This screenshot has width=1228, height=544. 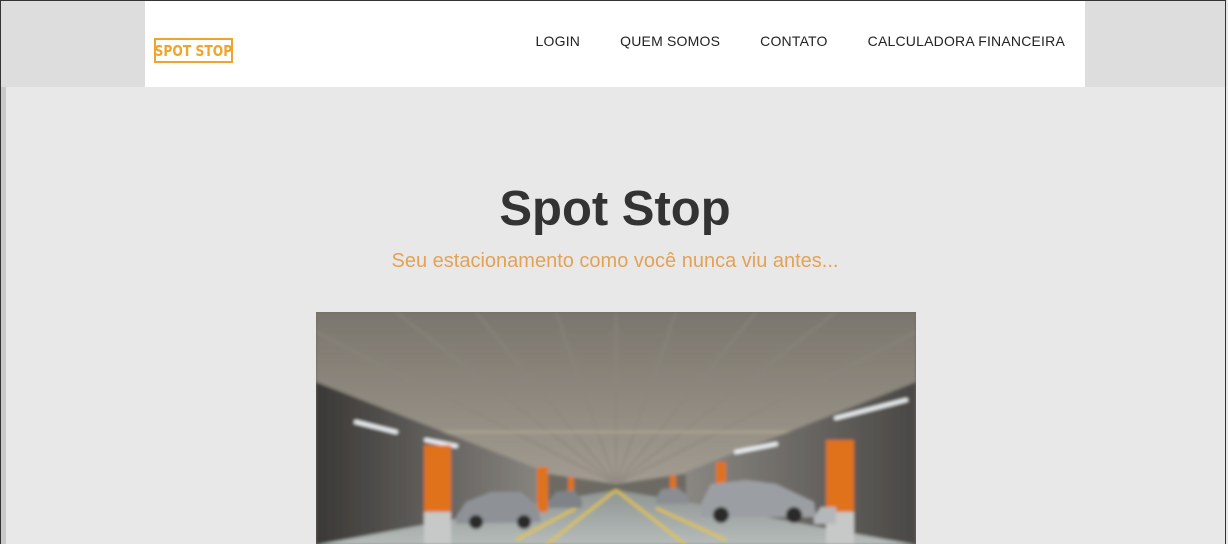 What do you see at coordinates (558, 41) in the screenshot?
I see `nav-login: LOGIN` at bounding box center [558, 41].